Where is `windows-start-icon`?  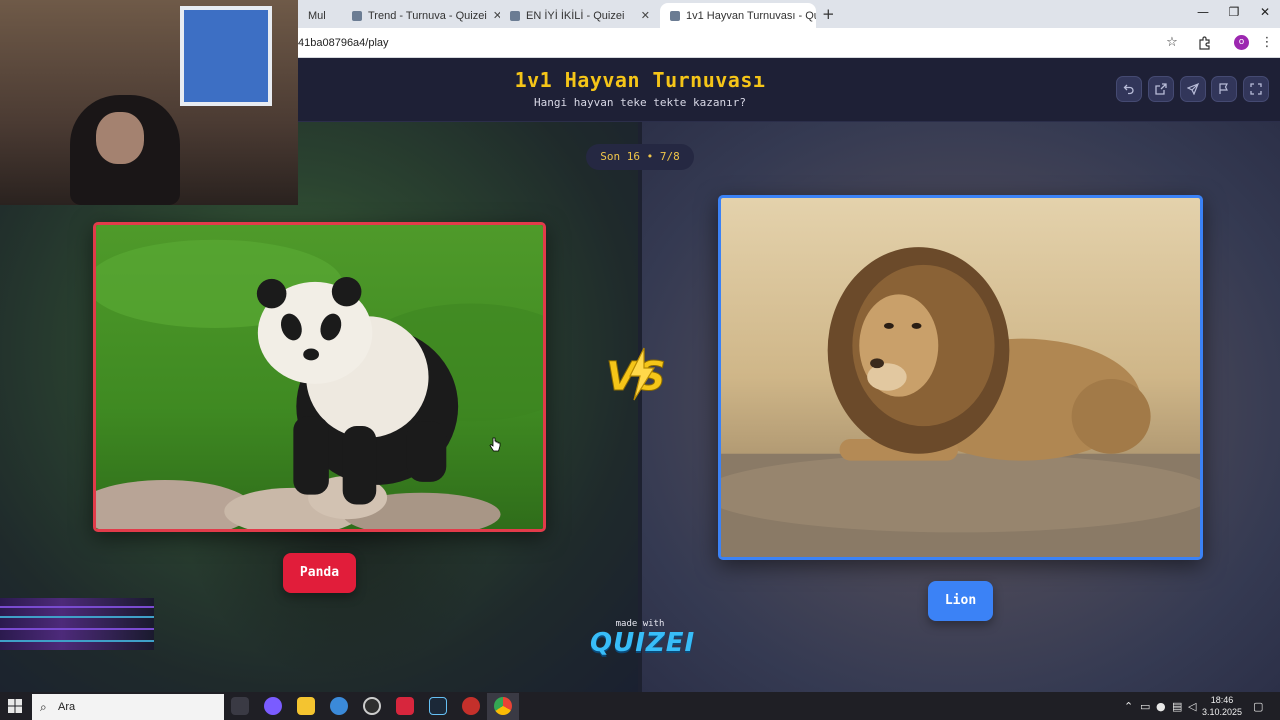 windows-start-icon is located at coordinates (15, 706).